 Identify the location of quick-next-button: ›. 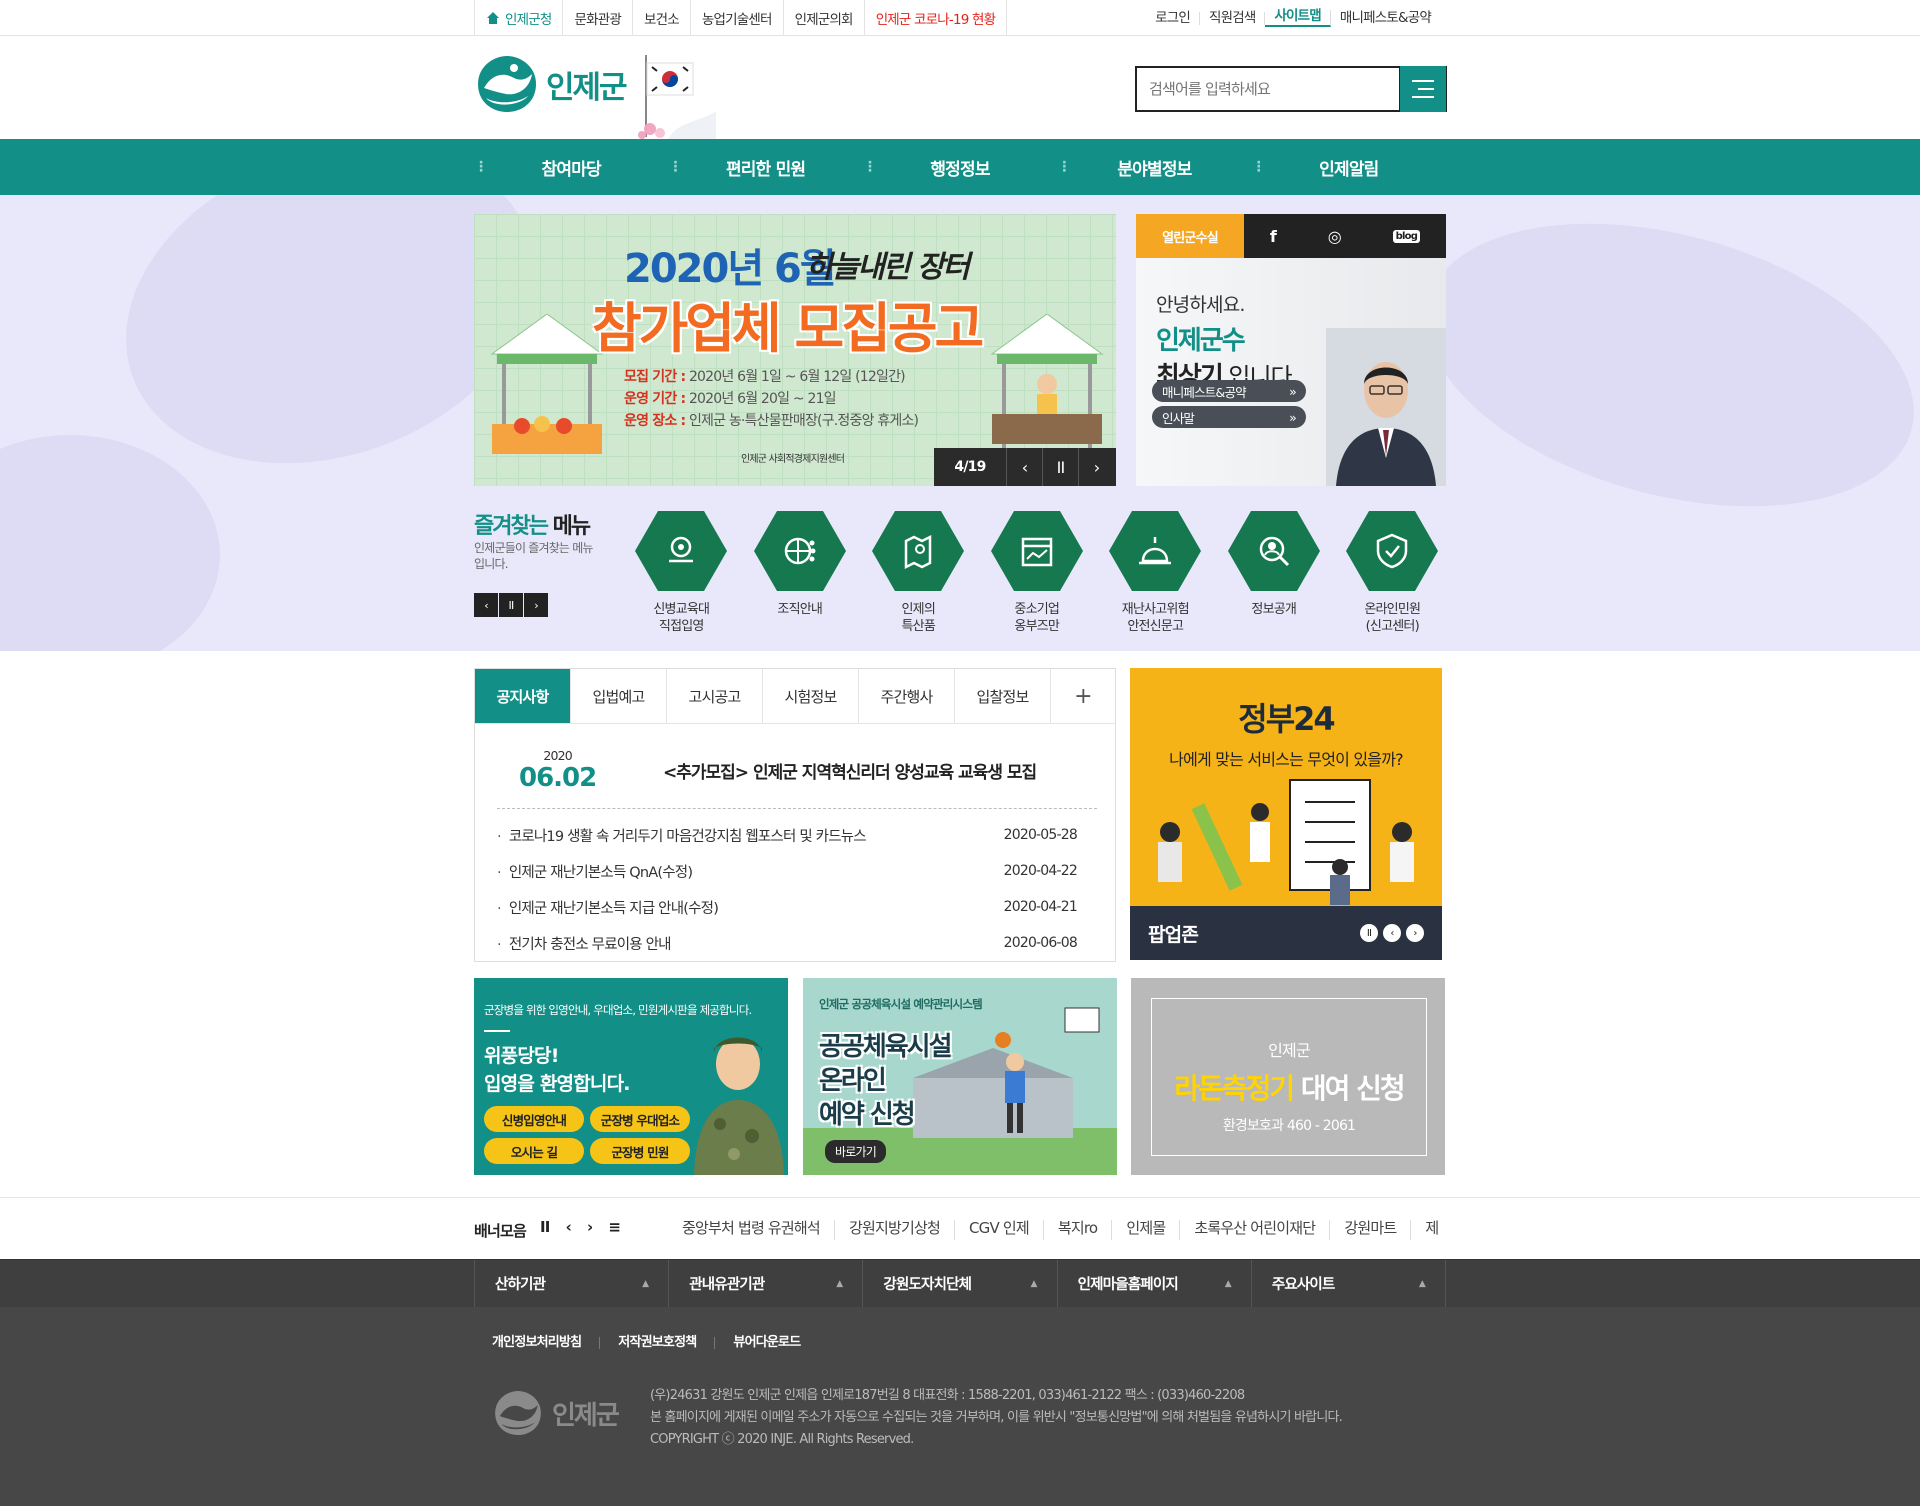
(536, 605).